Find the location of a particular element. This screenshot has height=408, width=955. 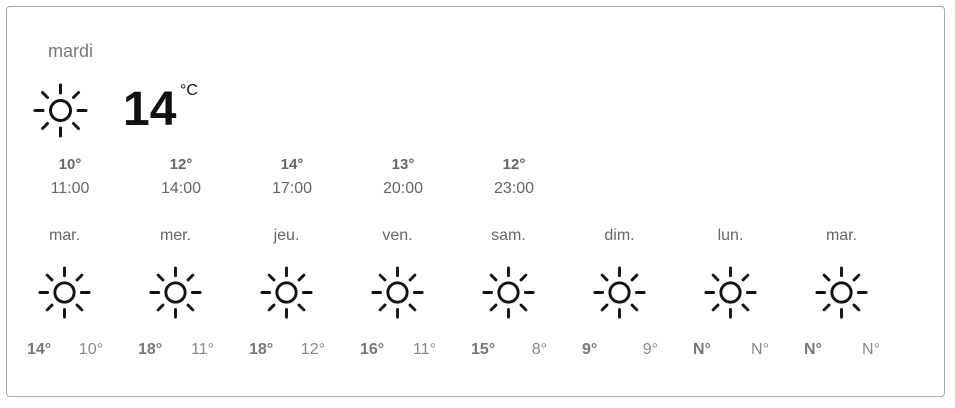

forecast-low: 10° is located at coordinates (90, 349).